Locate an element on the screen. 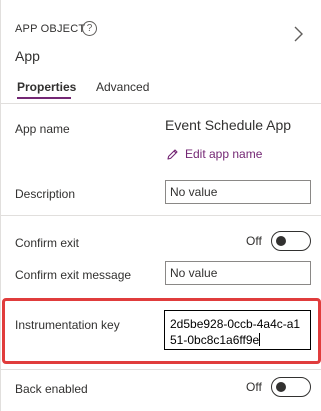 The width and height of the screenshot is (321, 411). back-enabled-state: Off is located at coordinates (254, 387).